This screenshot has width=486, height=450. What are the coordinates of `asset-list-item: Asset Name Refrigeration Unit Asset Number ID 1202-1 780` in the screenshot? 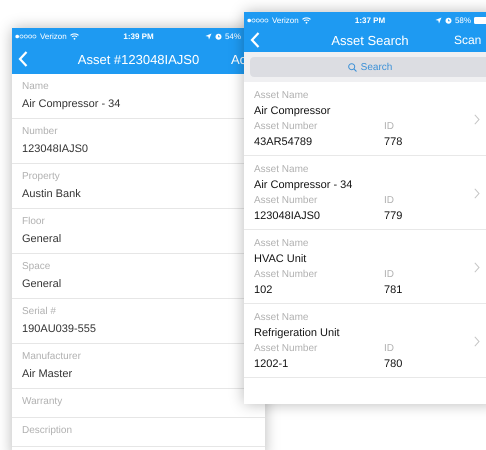 It's located at (365, 341).